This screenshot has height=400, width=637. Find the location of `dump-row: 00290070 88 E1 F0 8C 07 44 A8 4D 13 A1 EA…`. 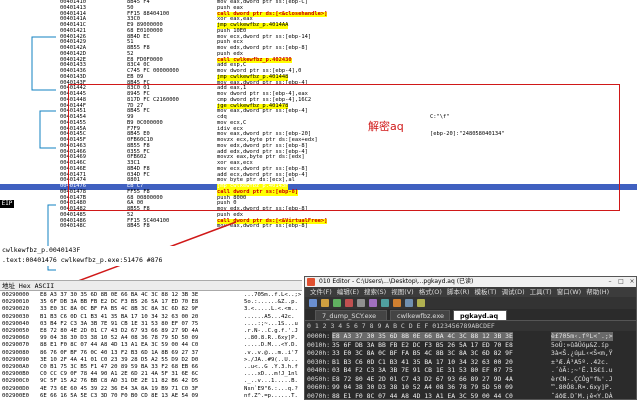

dump-row: 00290070 88 E1 F0 8C 07 44 A8 4D 13 A1 EA… is located at coordinates (151, 345).